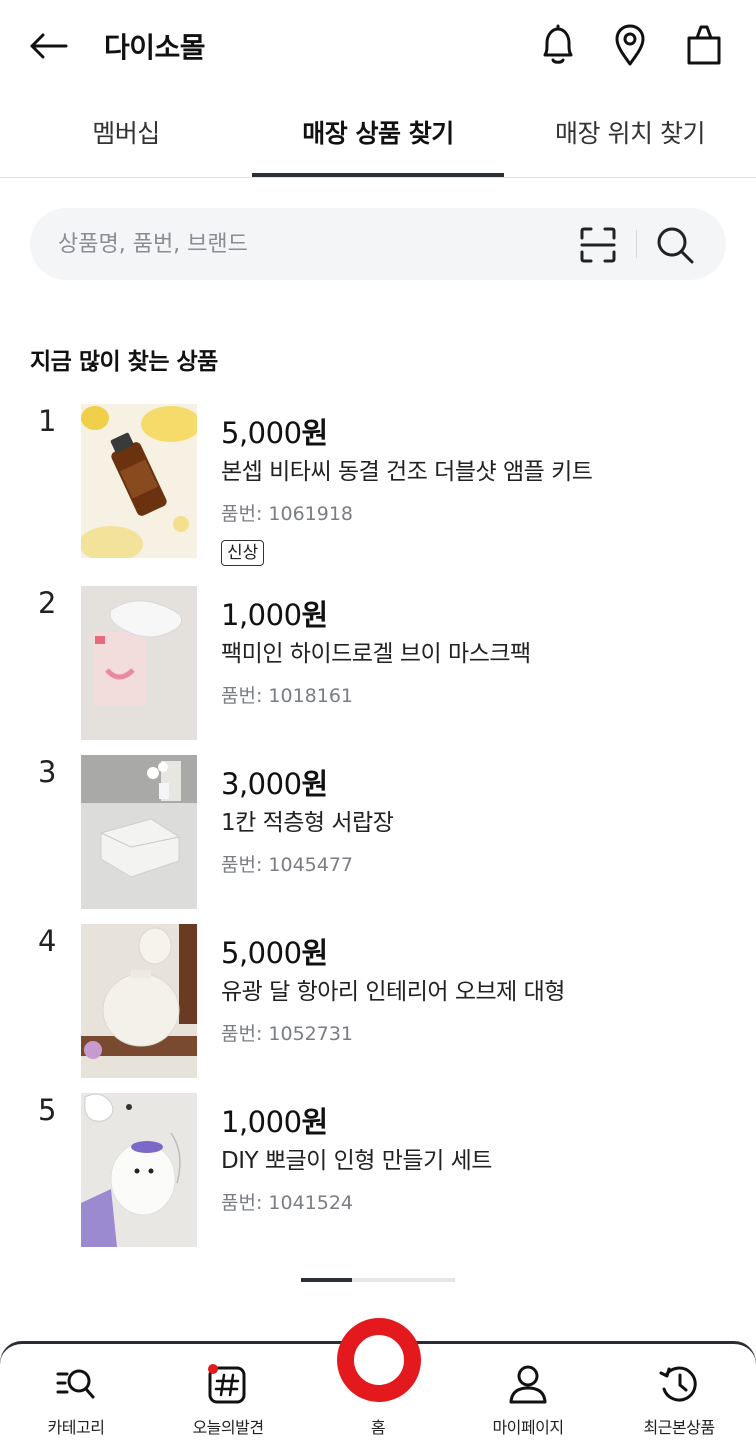  What do you see at coordinates (126, 132) in the screenshot?
I see `tab-membership: 멤버십` at bounding box center [126, 132].